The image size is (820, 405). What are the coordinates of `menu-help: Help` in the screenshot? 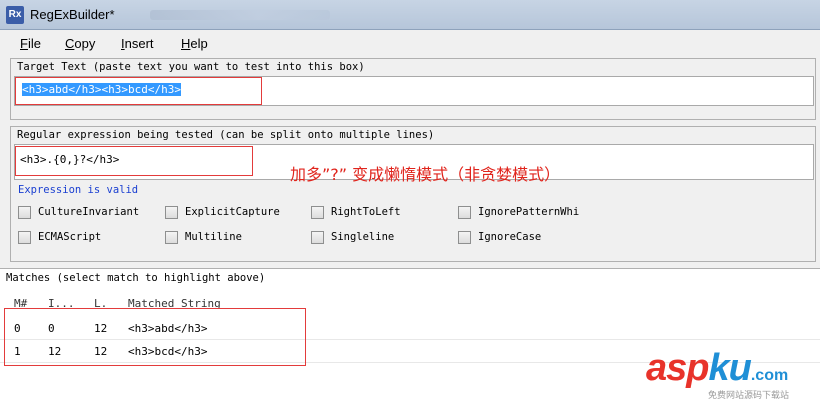 It's located at (194, 43).